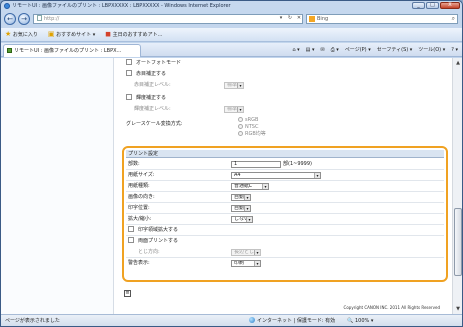  What do you see at coordinates (153, 63) in the screenshot?
I see `auto-photo-mode-option: オートフォトモード` at bounding box center [153, 63].